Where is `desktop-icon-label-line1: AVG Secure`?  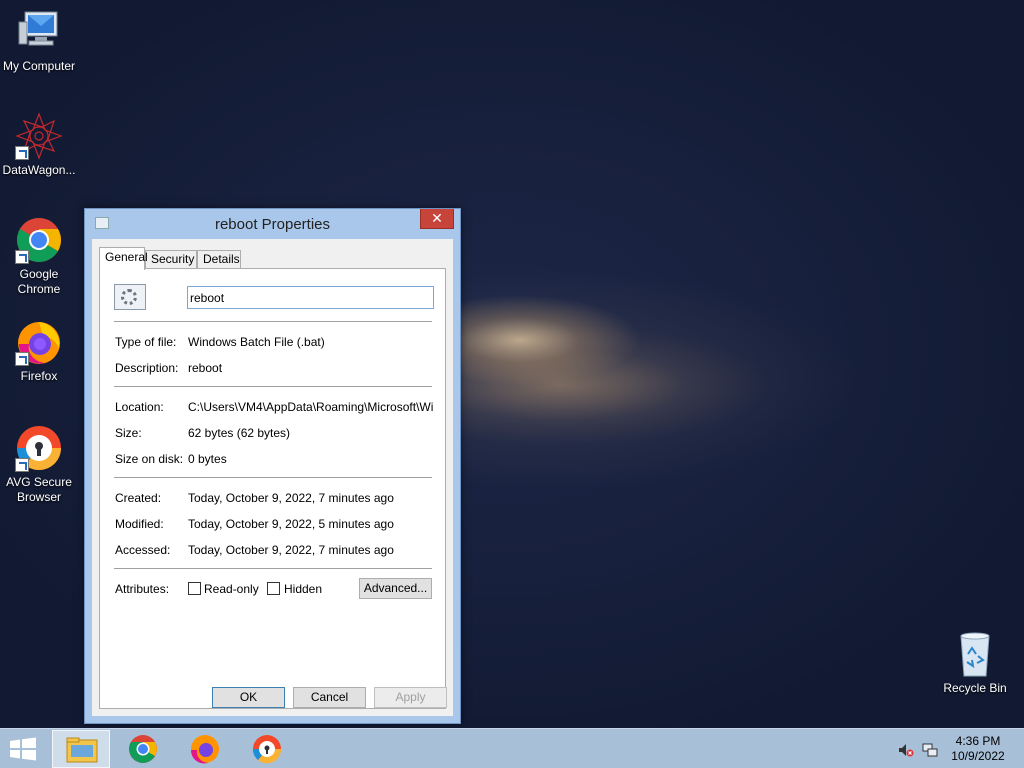 desktop-icon-label-line1: AVG Secure is located at coordinates (39, 482).